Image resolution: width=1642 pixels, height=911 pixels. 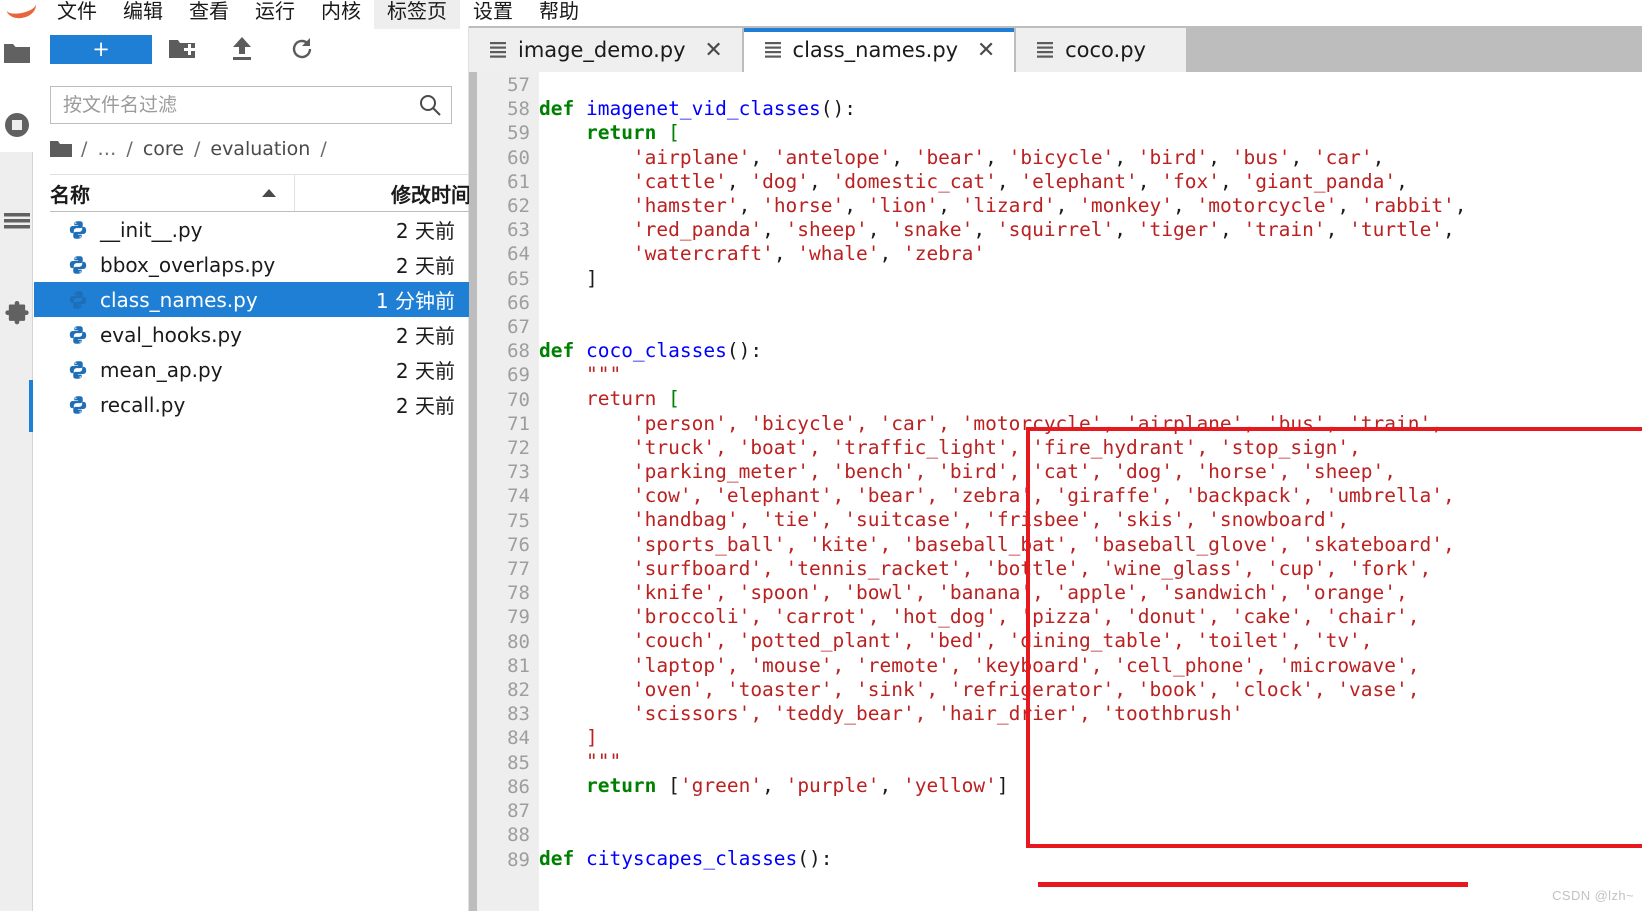 What do you see at coordinates (415, 301) in the screenshot?
I see `file-modified: 1 分钟前` at bounding box center [415, 301].